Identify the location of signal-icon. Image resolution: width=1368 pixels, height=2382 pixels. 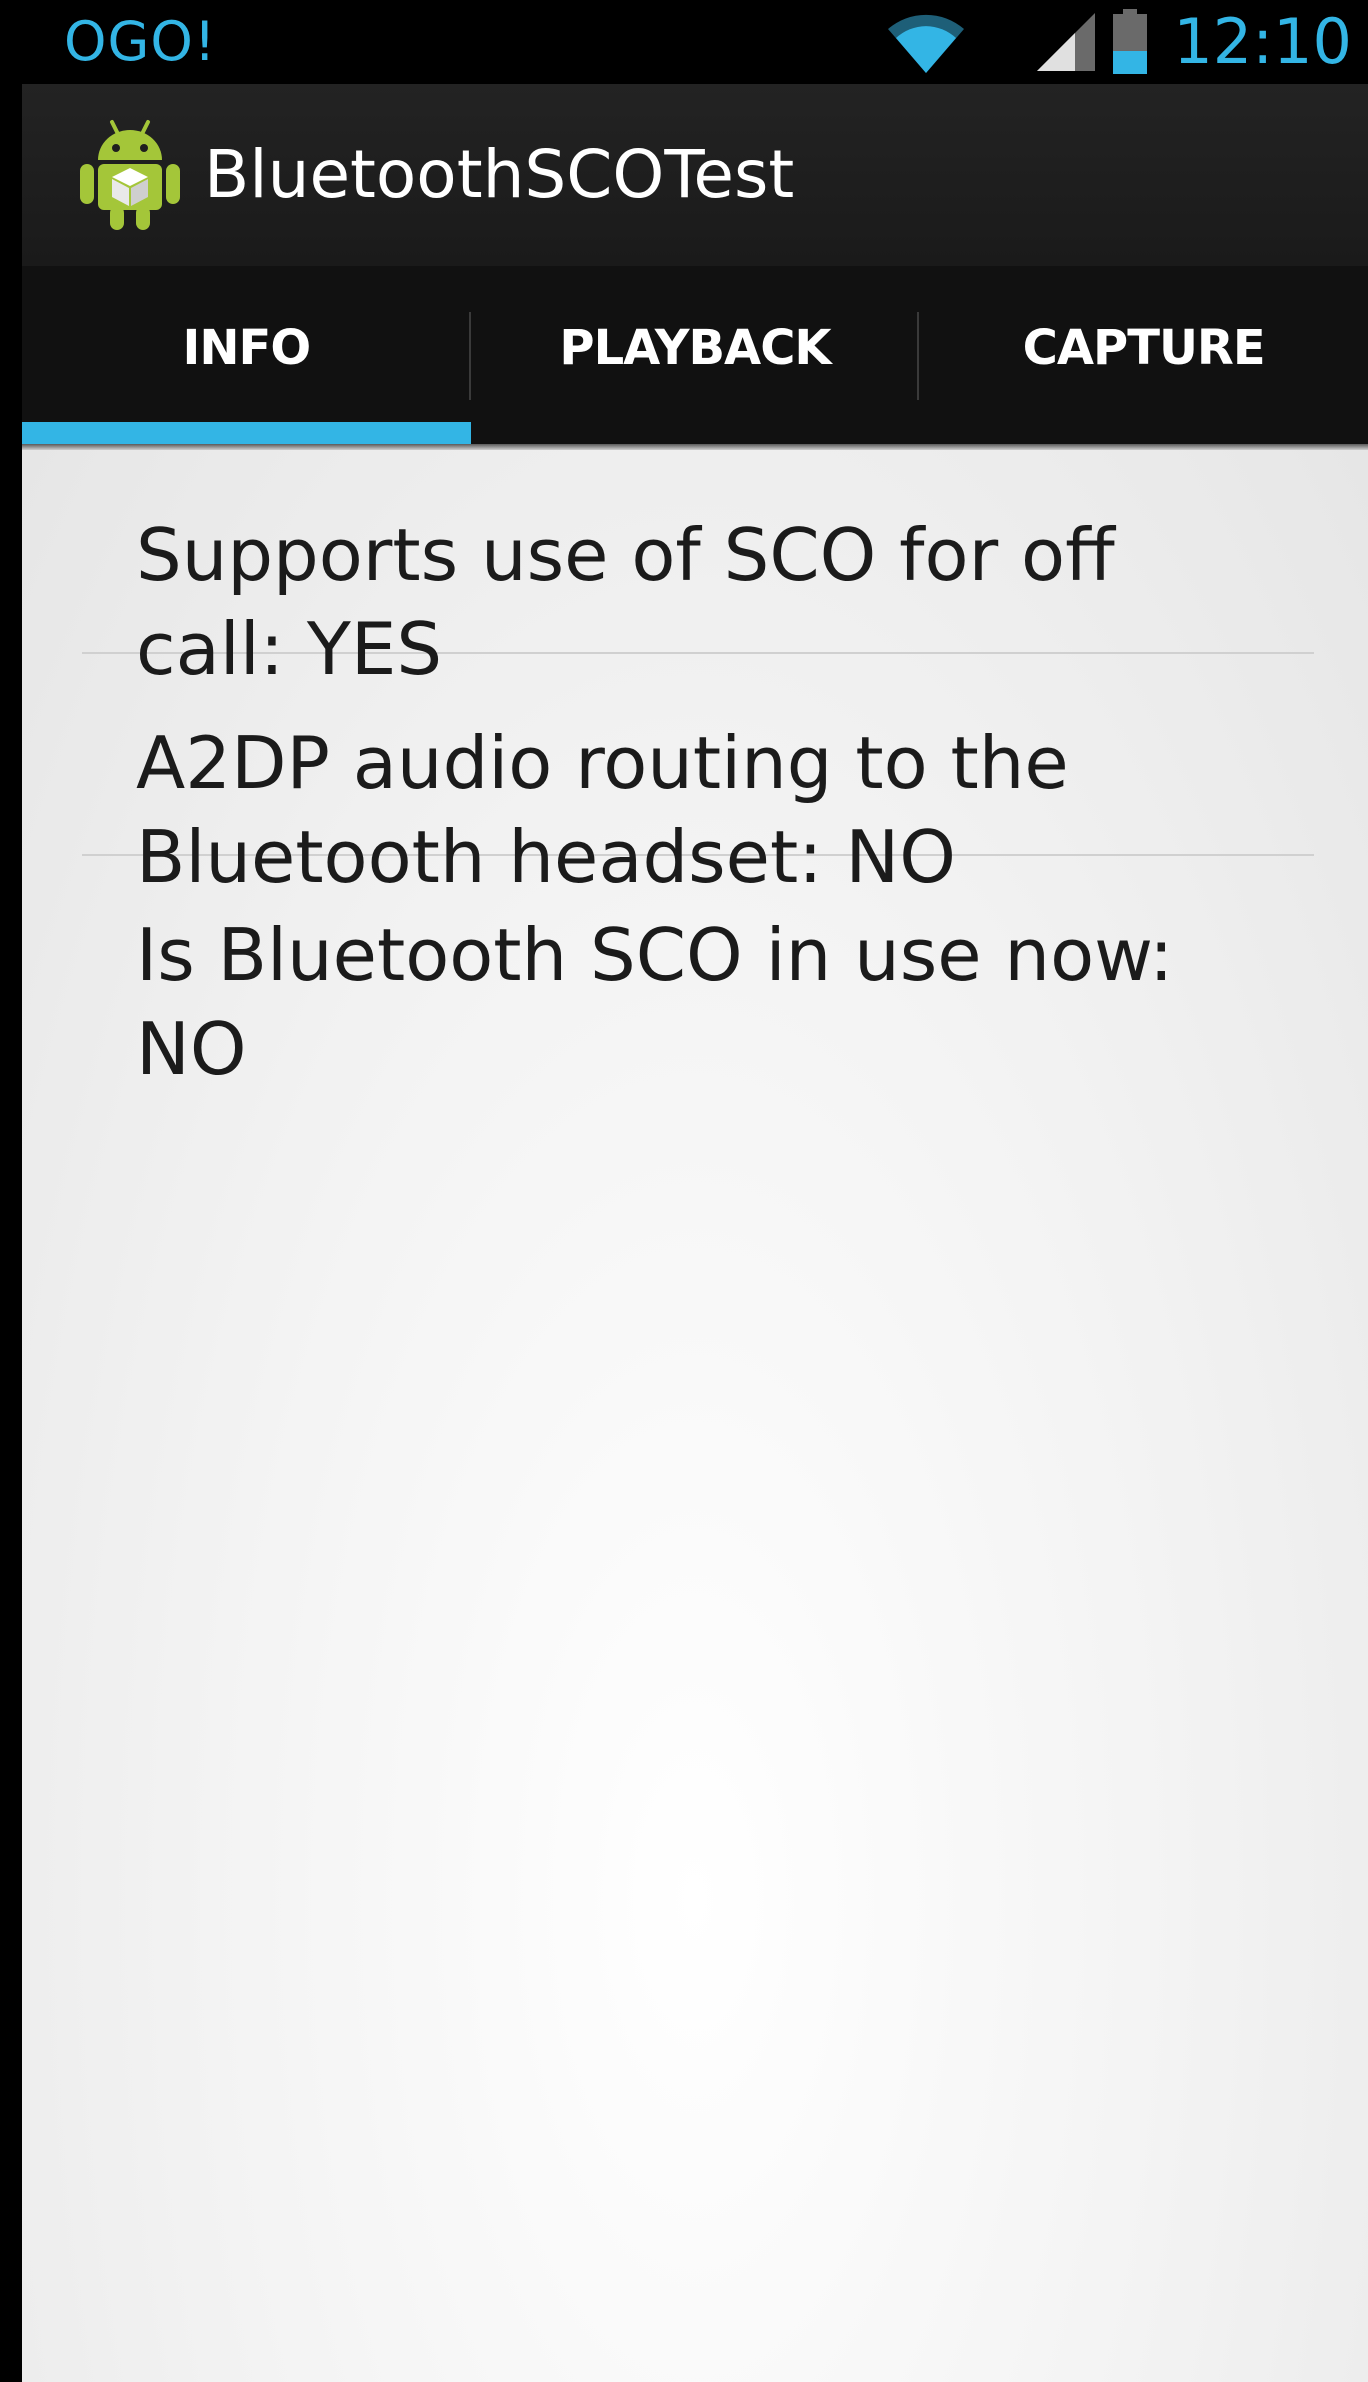
(1066, 42).